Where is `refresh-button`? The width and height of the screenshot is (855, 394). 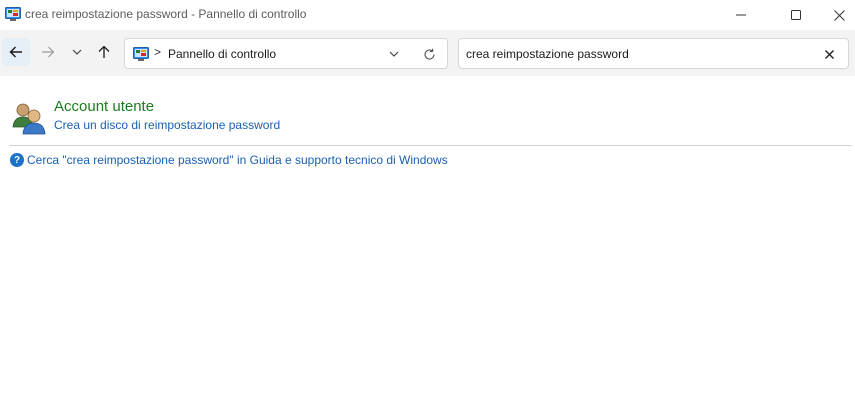
refresh-button is located at coordinates (429, 54).